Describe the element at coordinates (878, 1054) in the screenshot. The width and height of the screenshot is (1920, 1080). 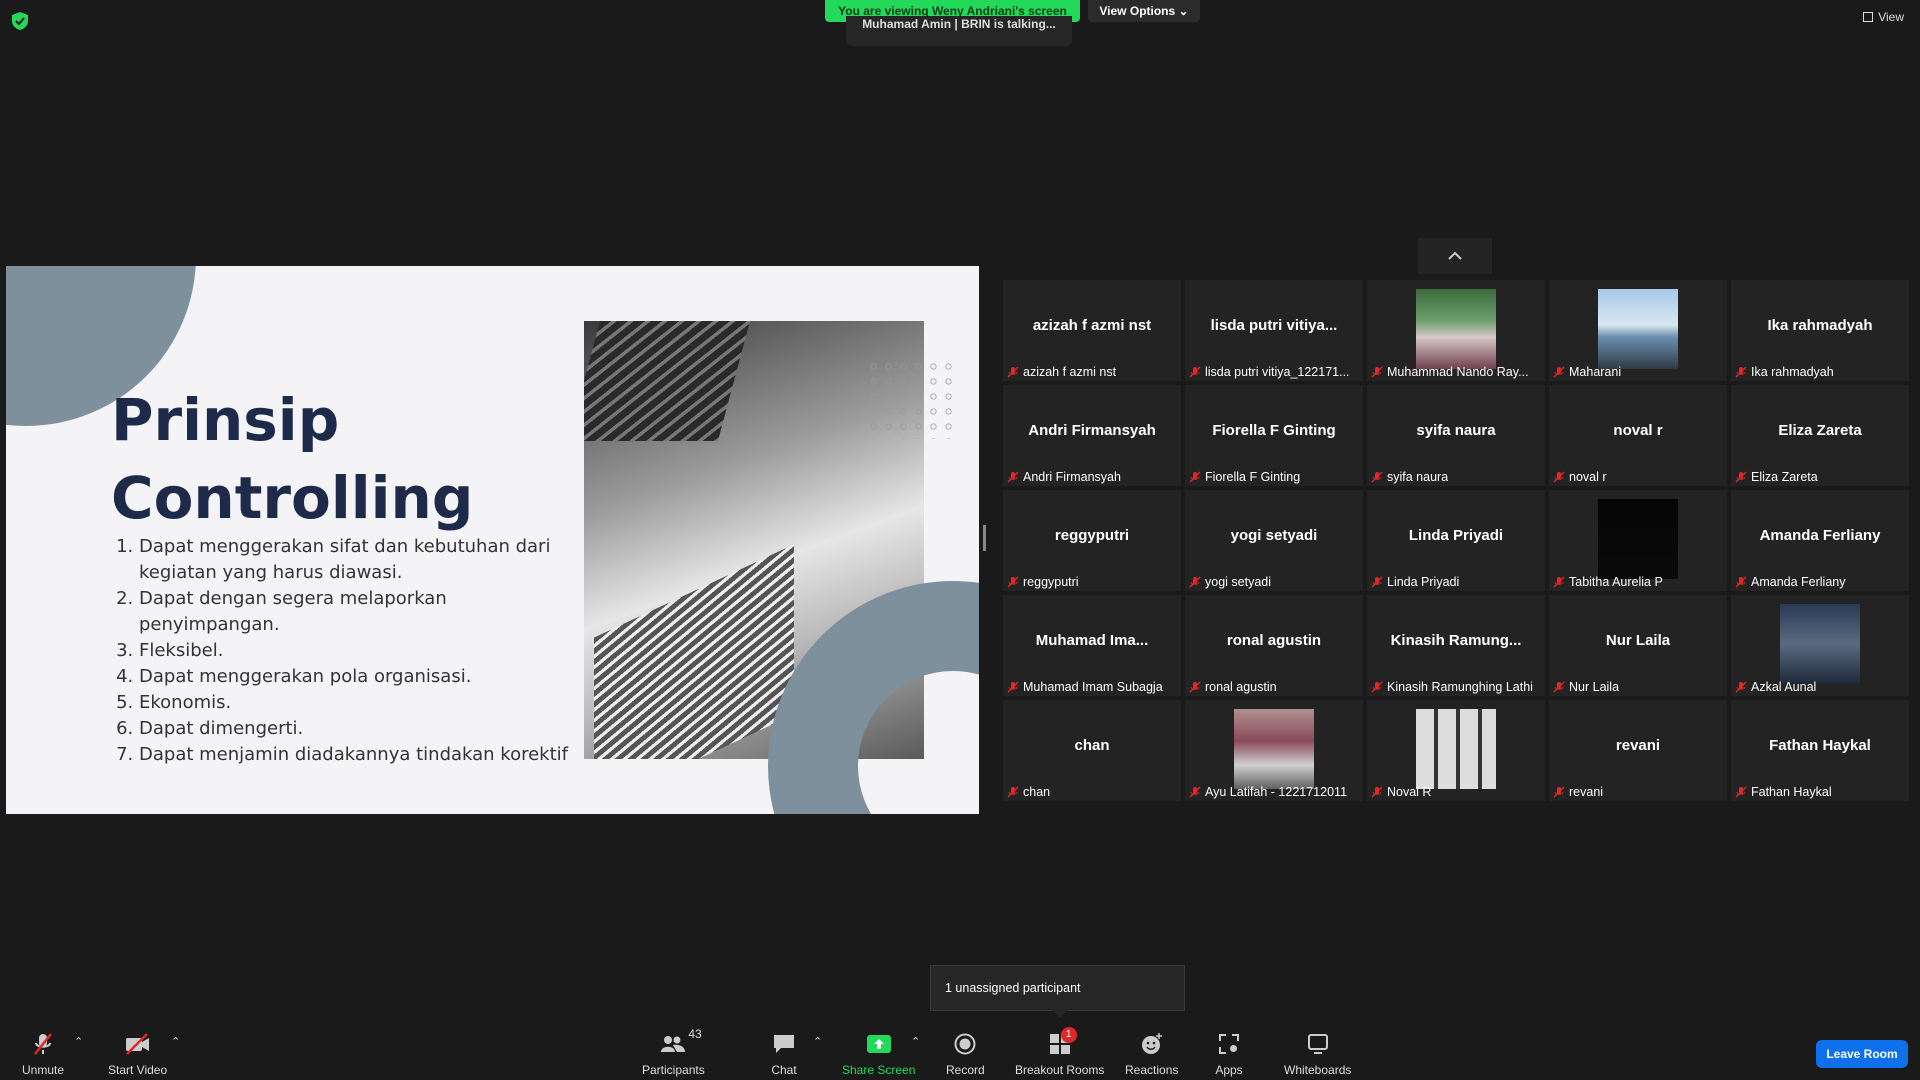
I see `share-screen-button: Share Screen` at that location.